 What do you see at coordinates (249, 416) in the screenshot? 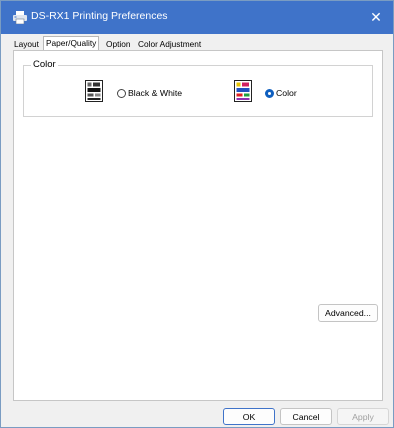
I see `ok-button: OK` at bounding box center [249, 416].